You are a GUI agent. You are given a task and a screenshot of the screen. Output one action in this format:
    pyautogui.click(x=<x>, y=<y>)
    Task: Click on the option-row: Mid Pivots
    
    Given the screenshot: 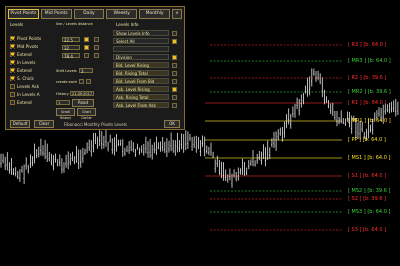 What is the action you would take?
    pyautogui.click(x=24, y=46)
    